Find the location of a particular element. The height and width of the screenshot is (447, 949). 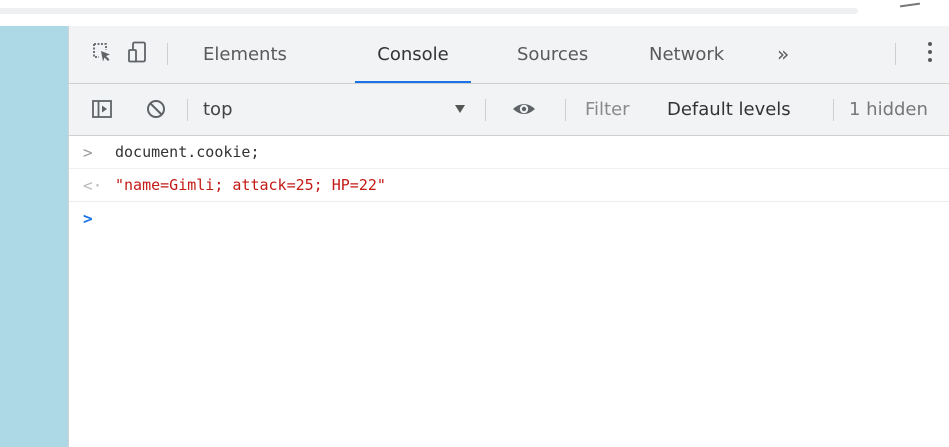

inspect-element-icon is located at coordinates (102, 52).